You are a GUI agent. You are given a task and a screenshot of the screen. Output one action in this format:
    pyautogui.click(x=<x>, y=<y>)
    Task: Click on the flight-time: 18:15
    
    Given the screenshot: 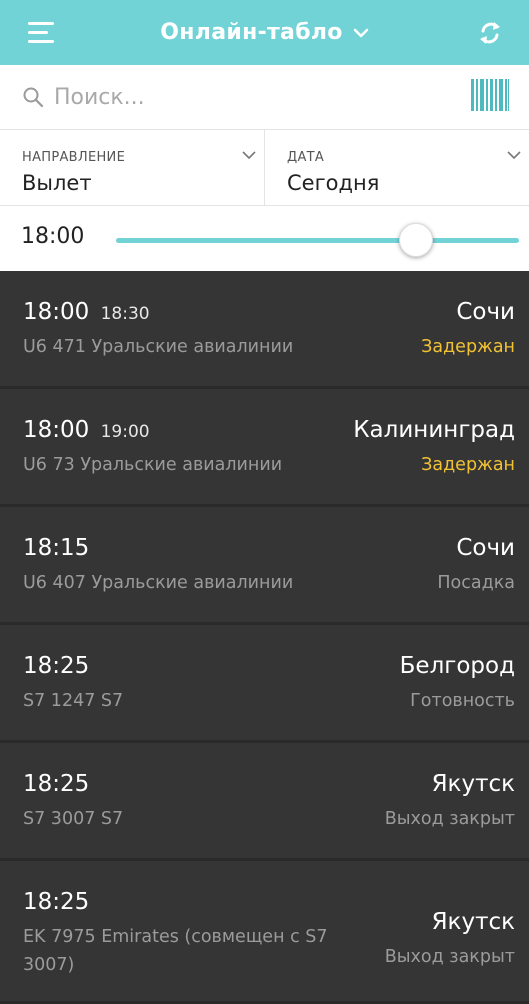 What is the action you would take?
    pyautogui.click(x=56, y=548)
    